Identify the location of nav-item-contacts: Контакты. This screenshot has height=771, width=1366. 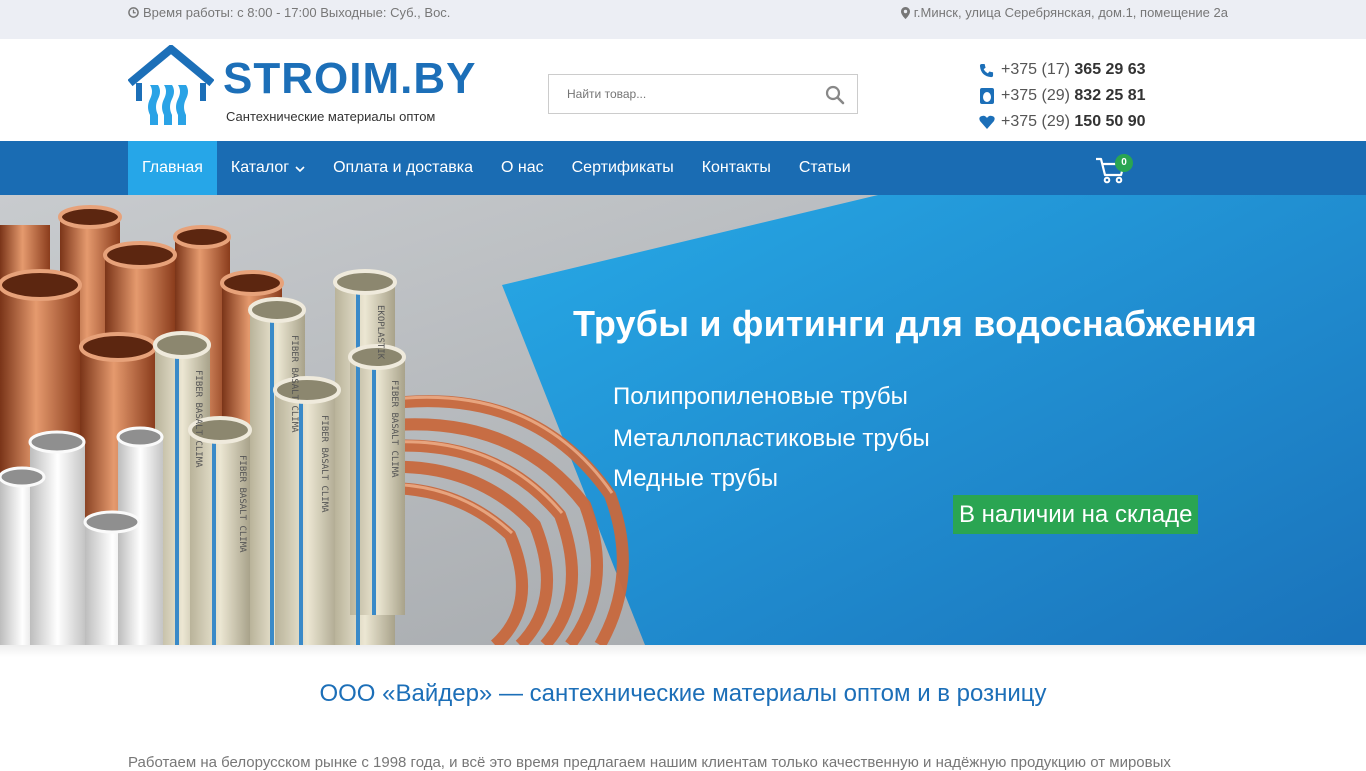
(736, 168).